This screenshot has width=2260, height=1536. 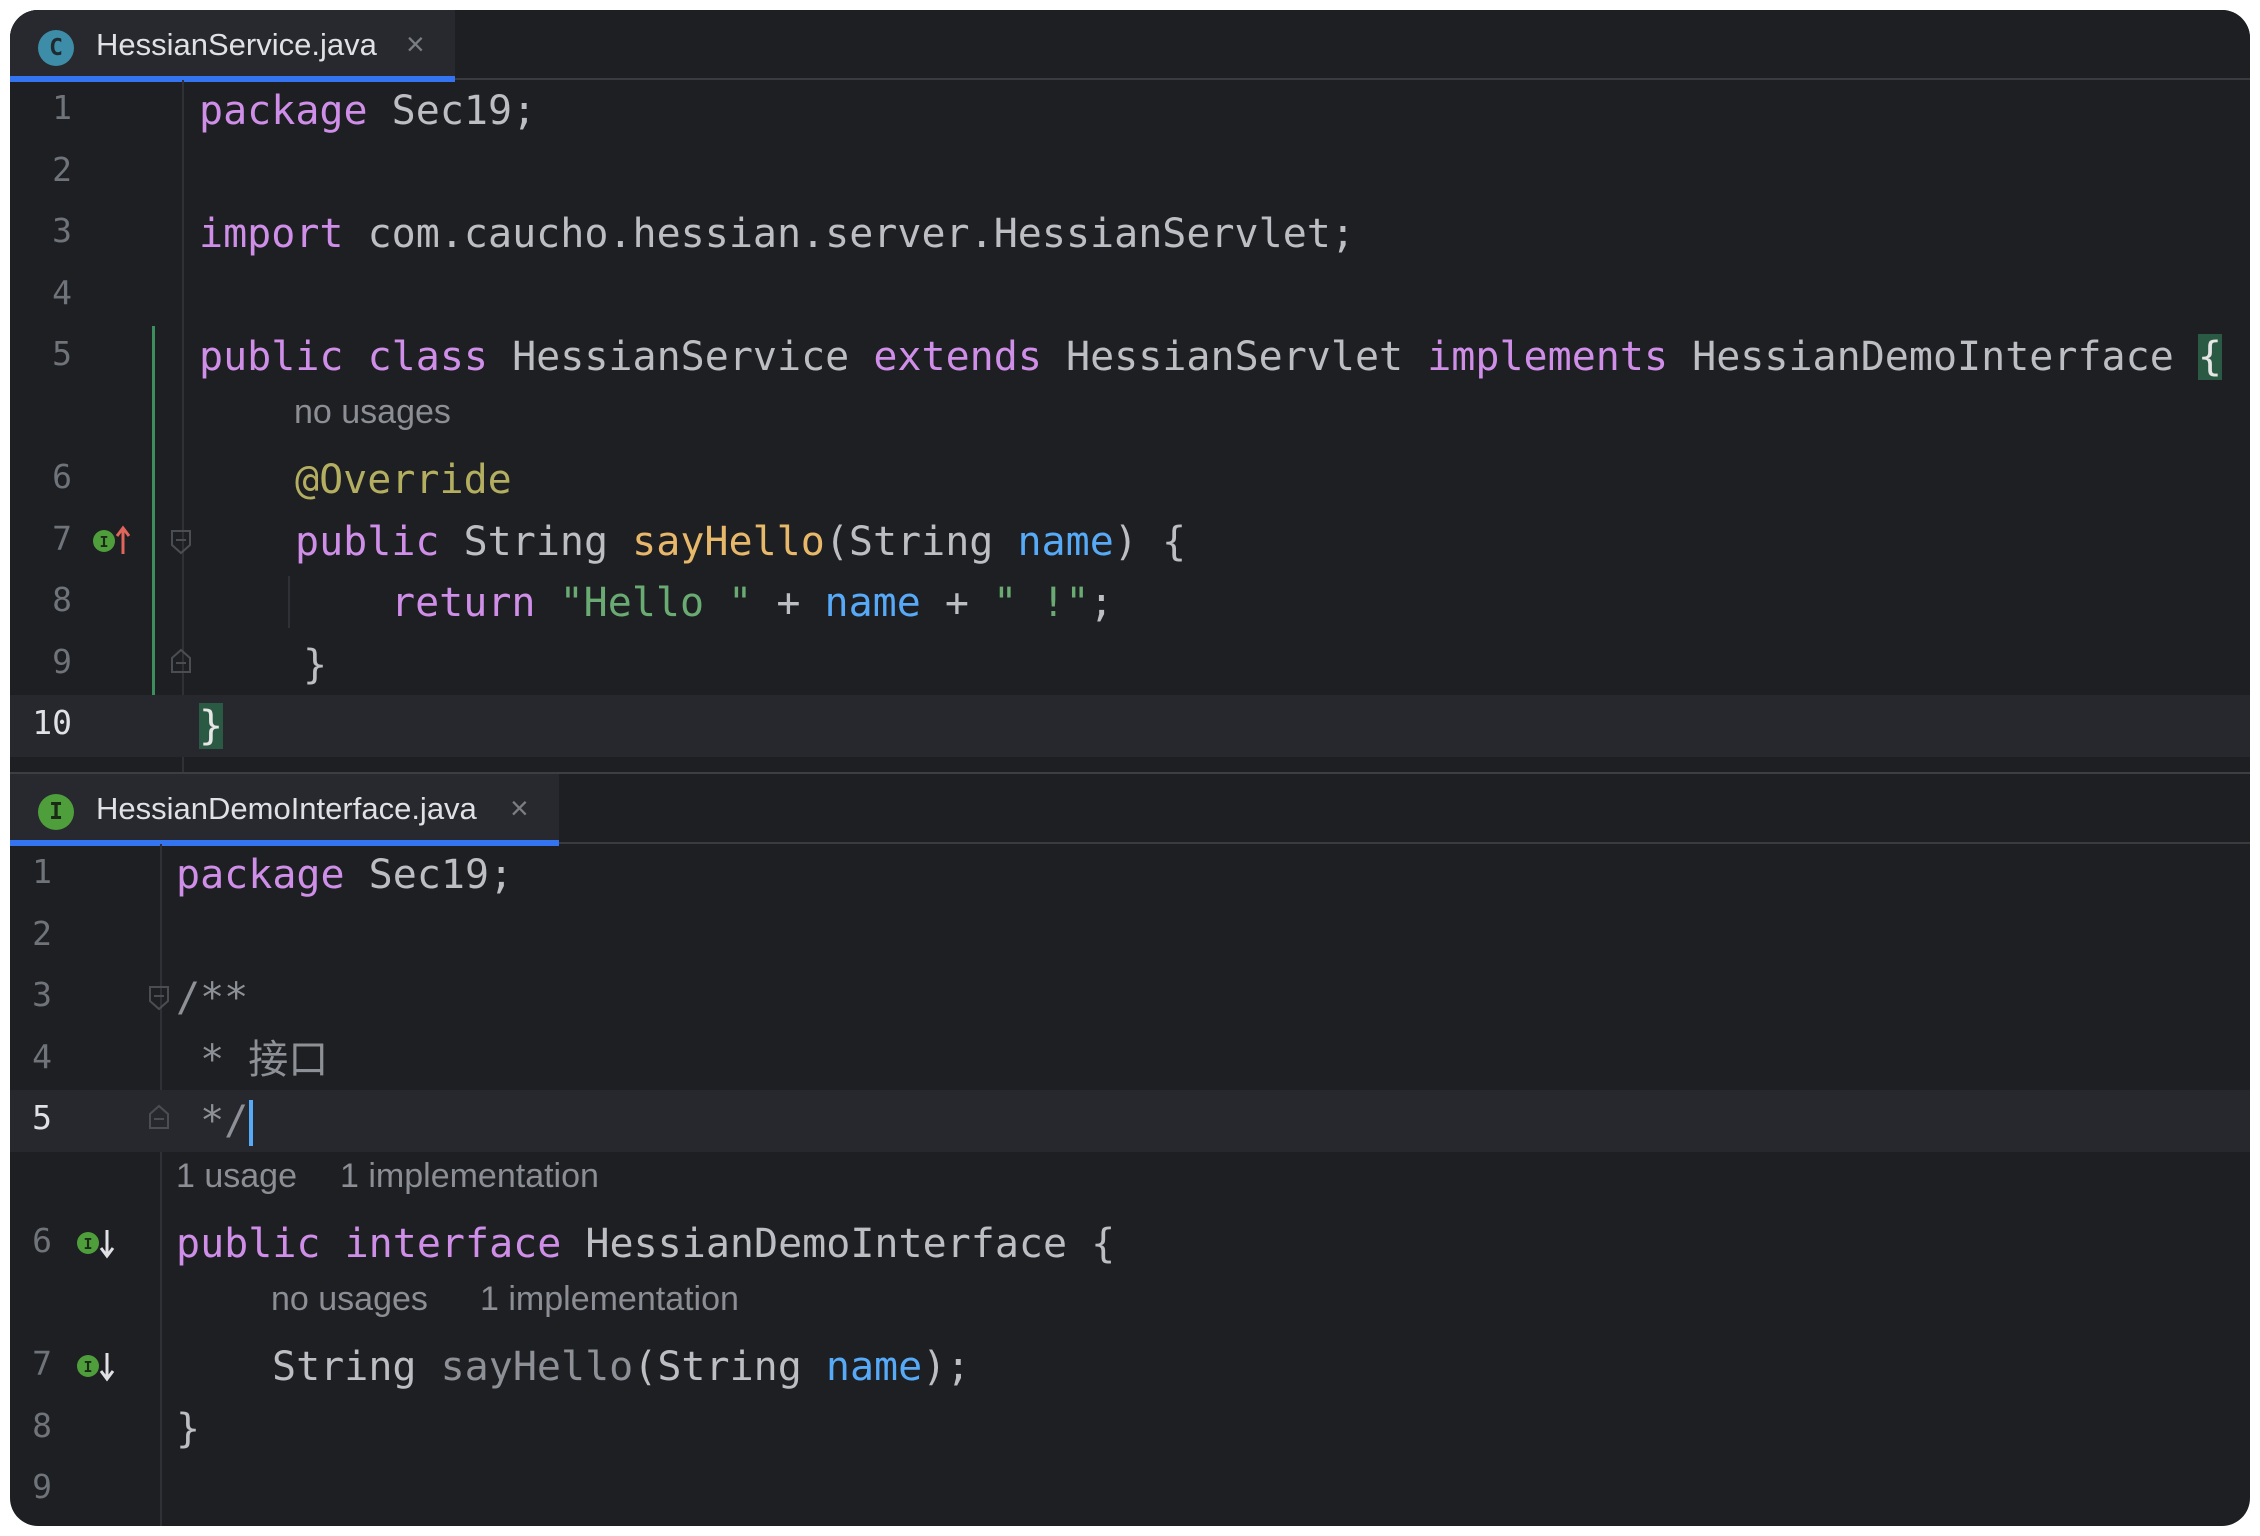 What do you see at coordinates (403, 480) in the screenshot?
I see `annotation: @Override` at bounding box center [403, 480].